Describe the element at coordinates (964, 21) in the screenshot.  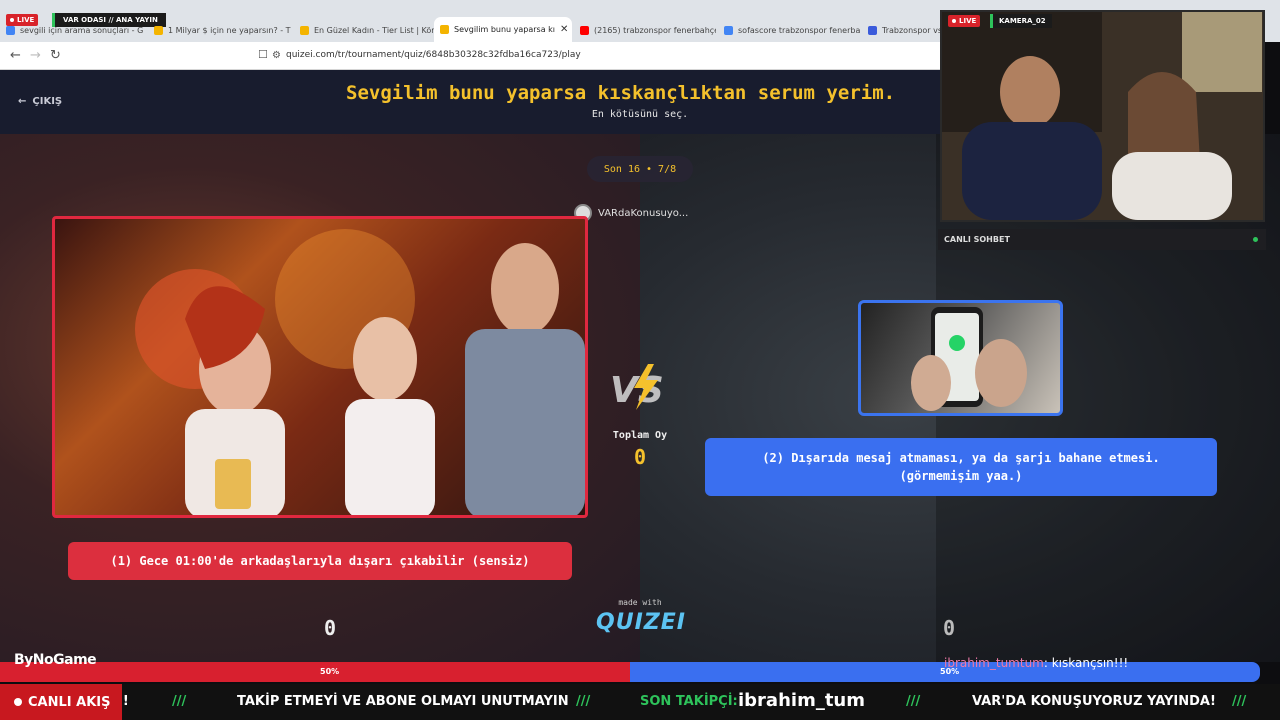
I see `cam-live-badge: LIVE` at that location.